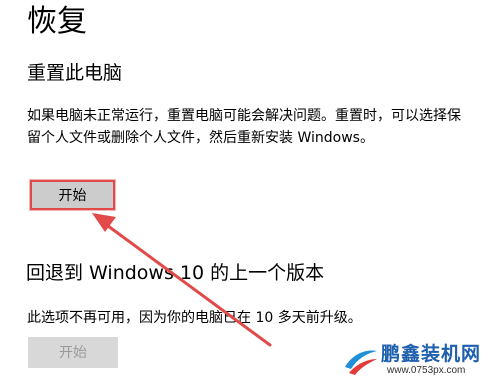 Image resolution: width=497 pixels, height=381 pixels. I want to click on swoosh-logo-icon, so click(361, 362).